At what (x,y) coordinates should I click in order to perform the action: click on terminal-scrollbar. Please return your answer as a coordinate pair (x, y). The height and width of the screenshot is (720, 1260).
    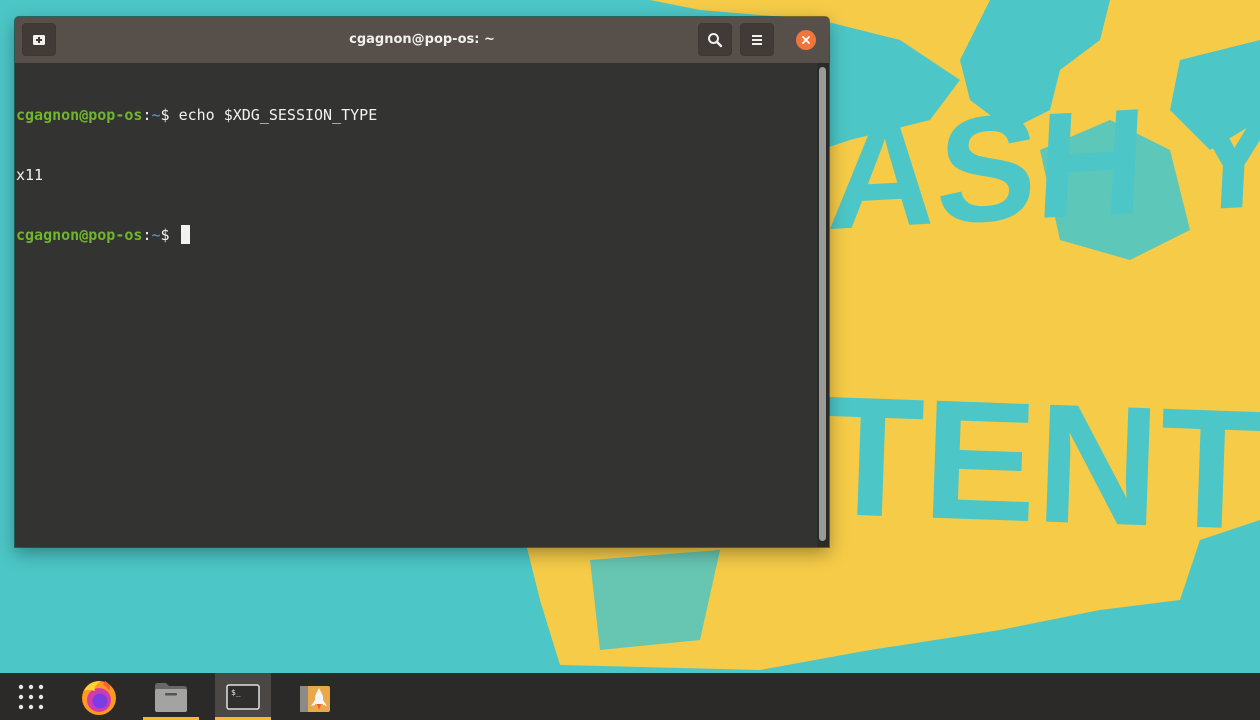
    Looking at the image, I should click on (823, 305).